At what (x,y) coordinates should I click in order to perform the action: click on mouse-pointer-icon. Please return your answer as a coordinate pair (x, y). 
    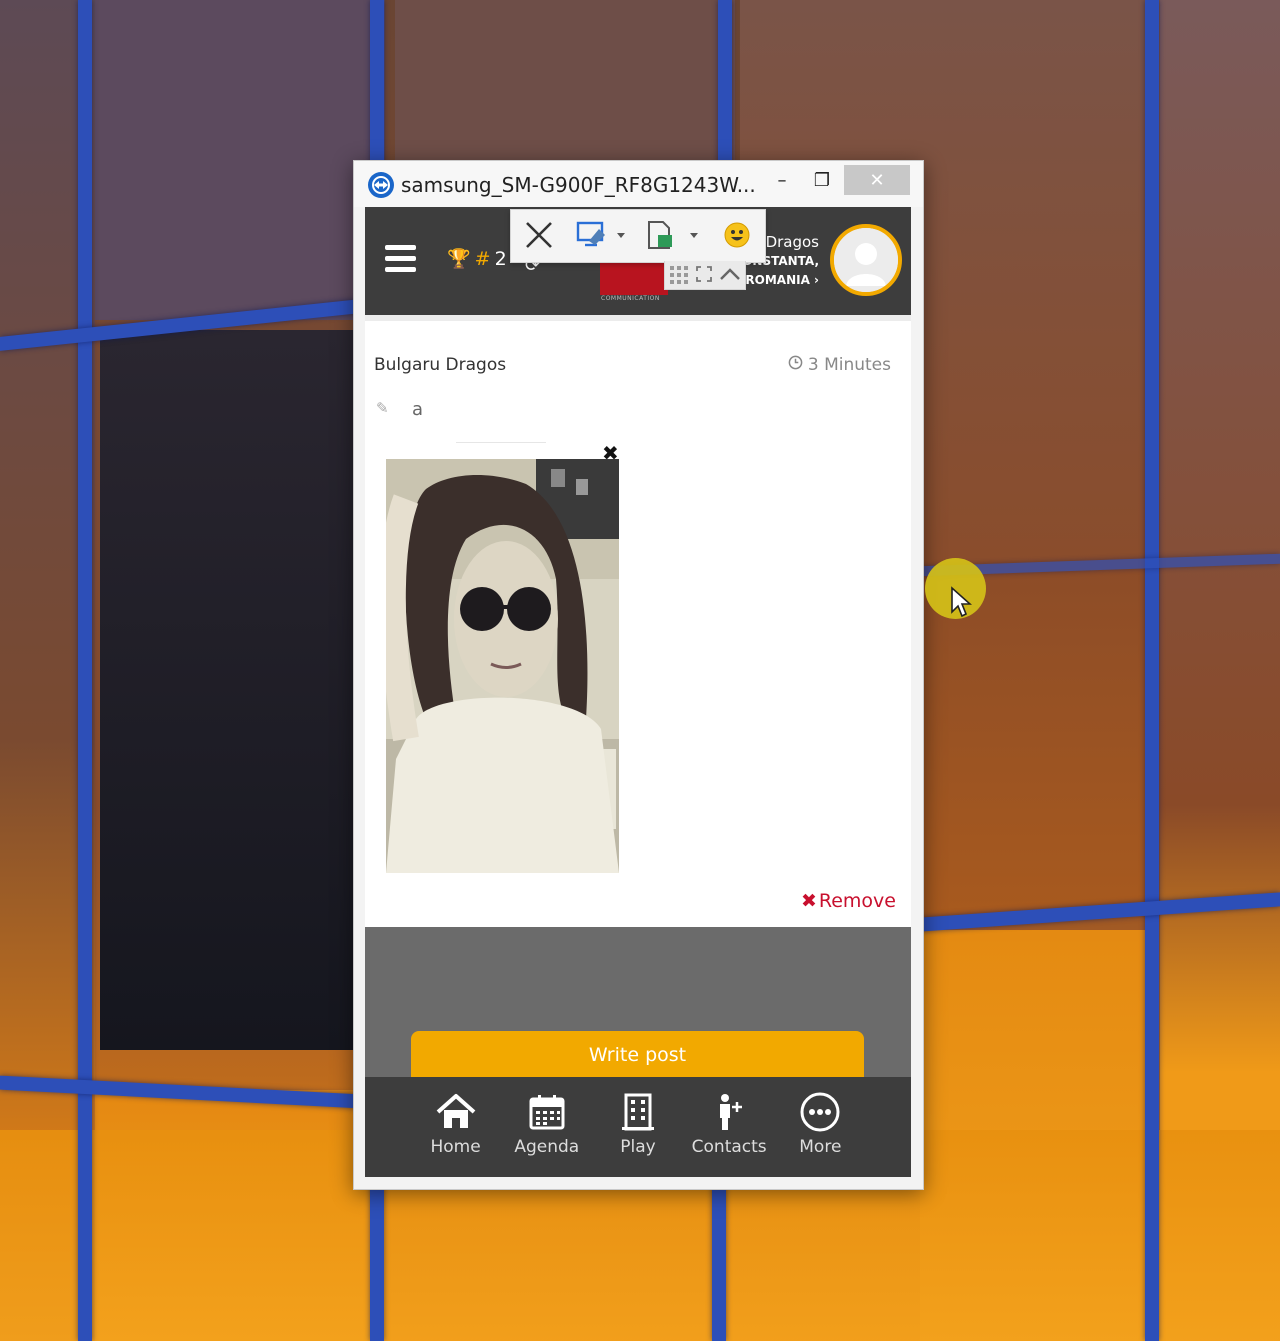
    Looking at the image, I should click on (961, 602).